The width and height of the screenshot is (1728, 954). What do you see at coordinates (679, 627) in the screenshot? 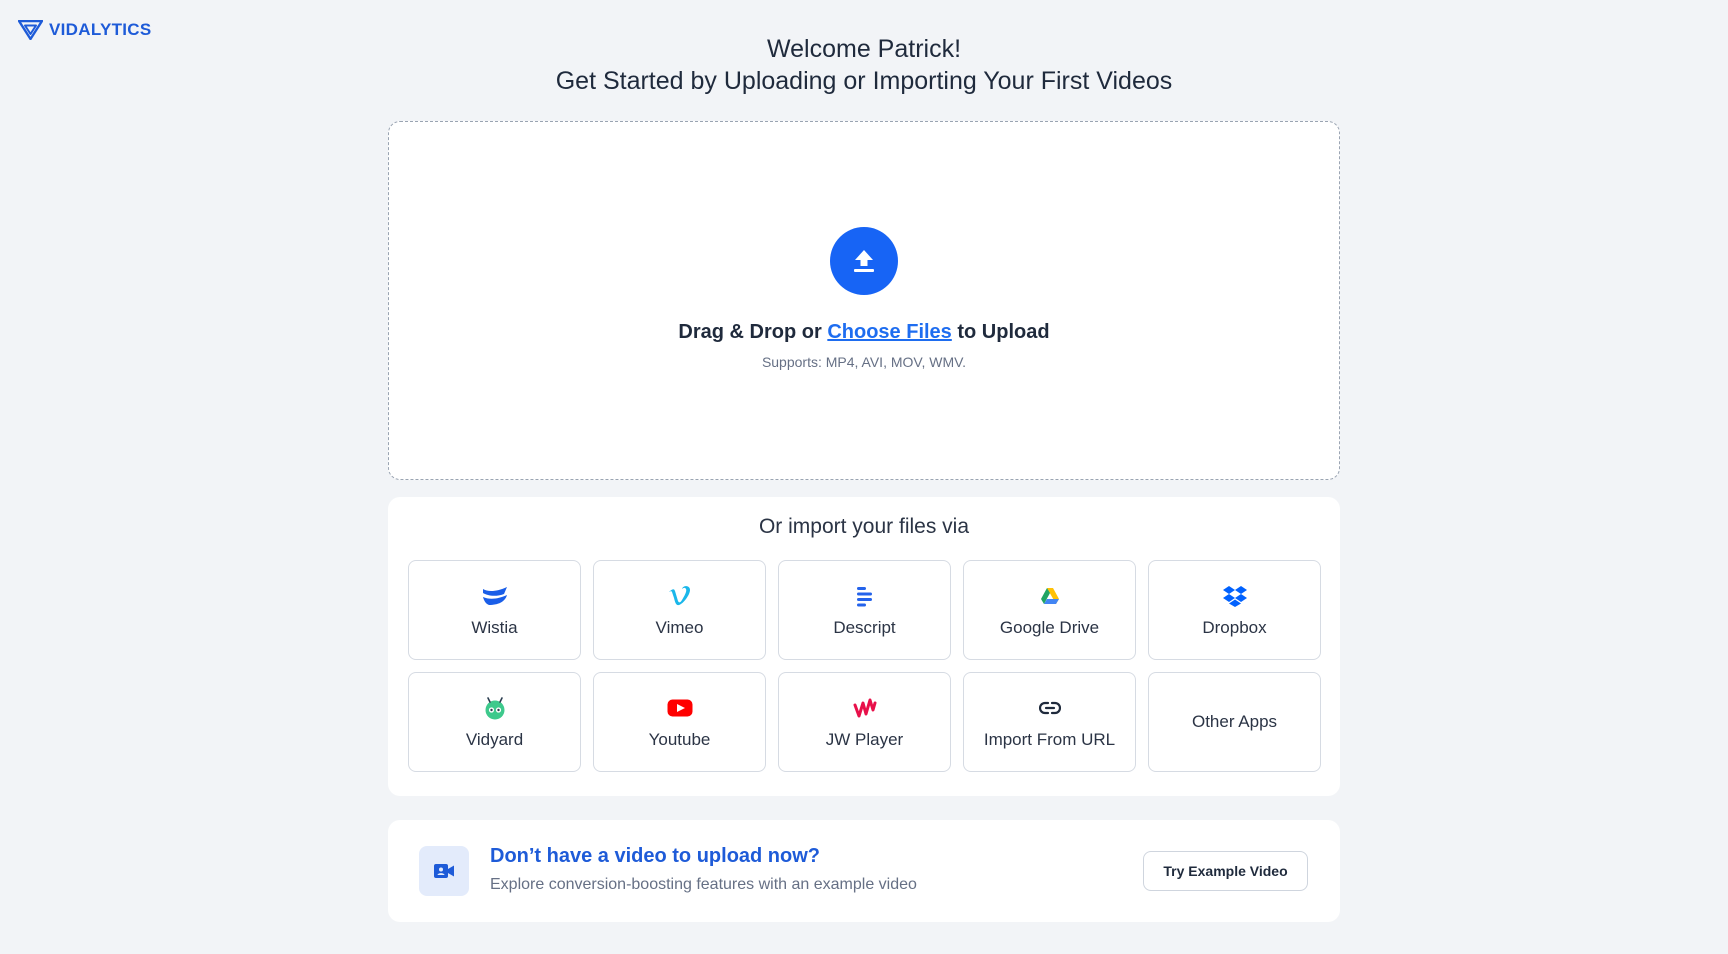
I see `import-source-label: Vimeo` at bounding box center [679, 627].